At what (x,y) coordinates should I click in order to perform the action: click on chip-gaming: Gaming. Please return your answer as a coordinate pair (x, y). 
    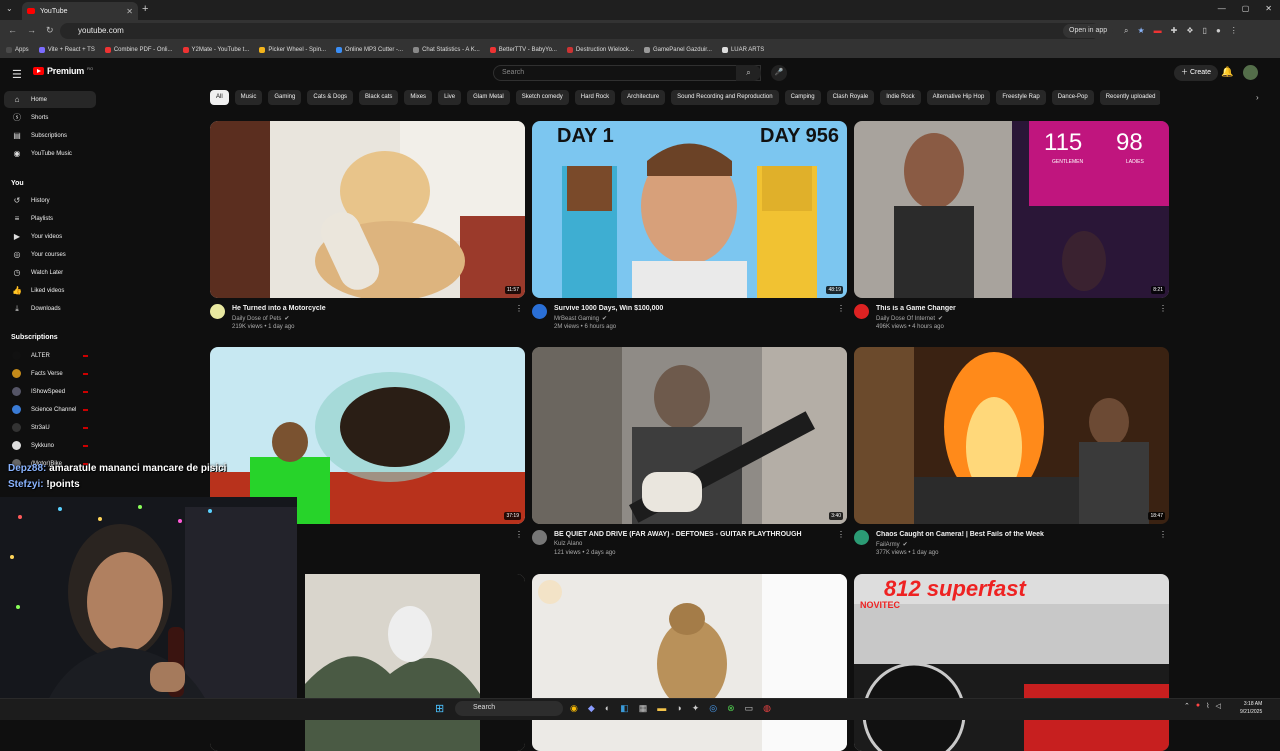
    Looking at the image, I should click on (285, 97).